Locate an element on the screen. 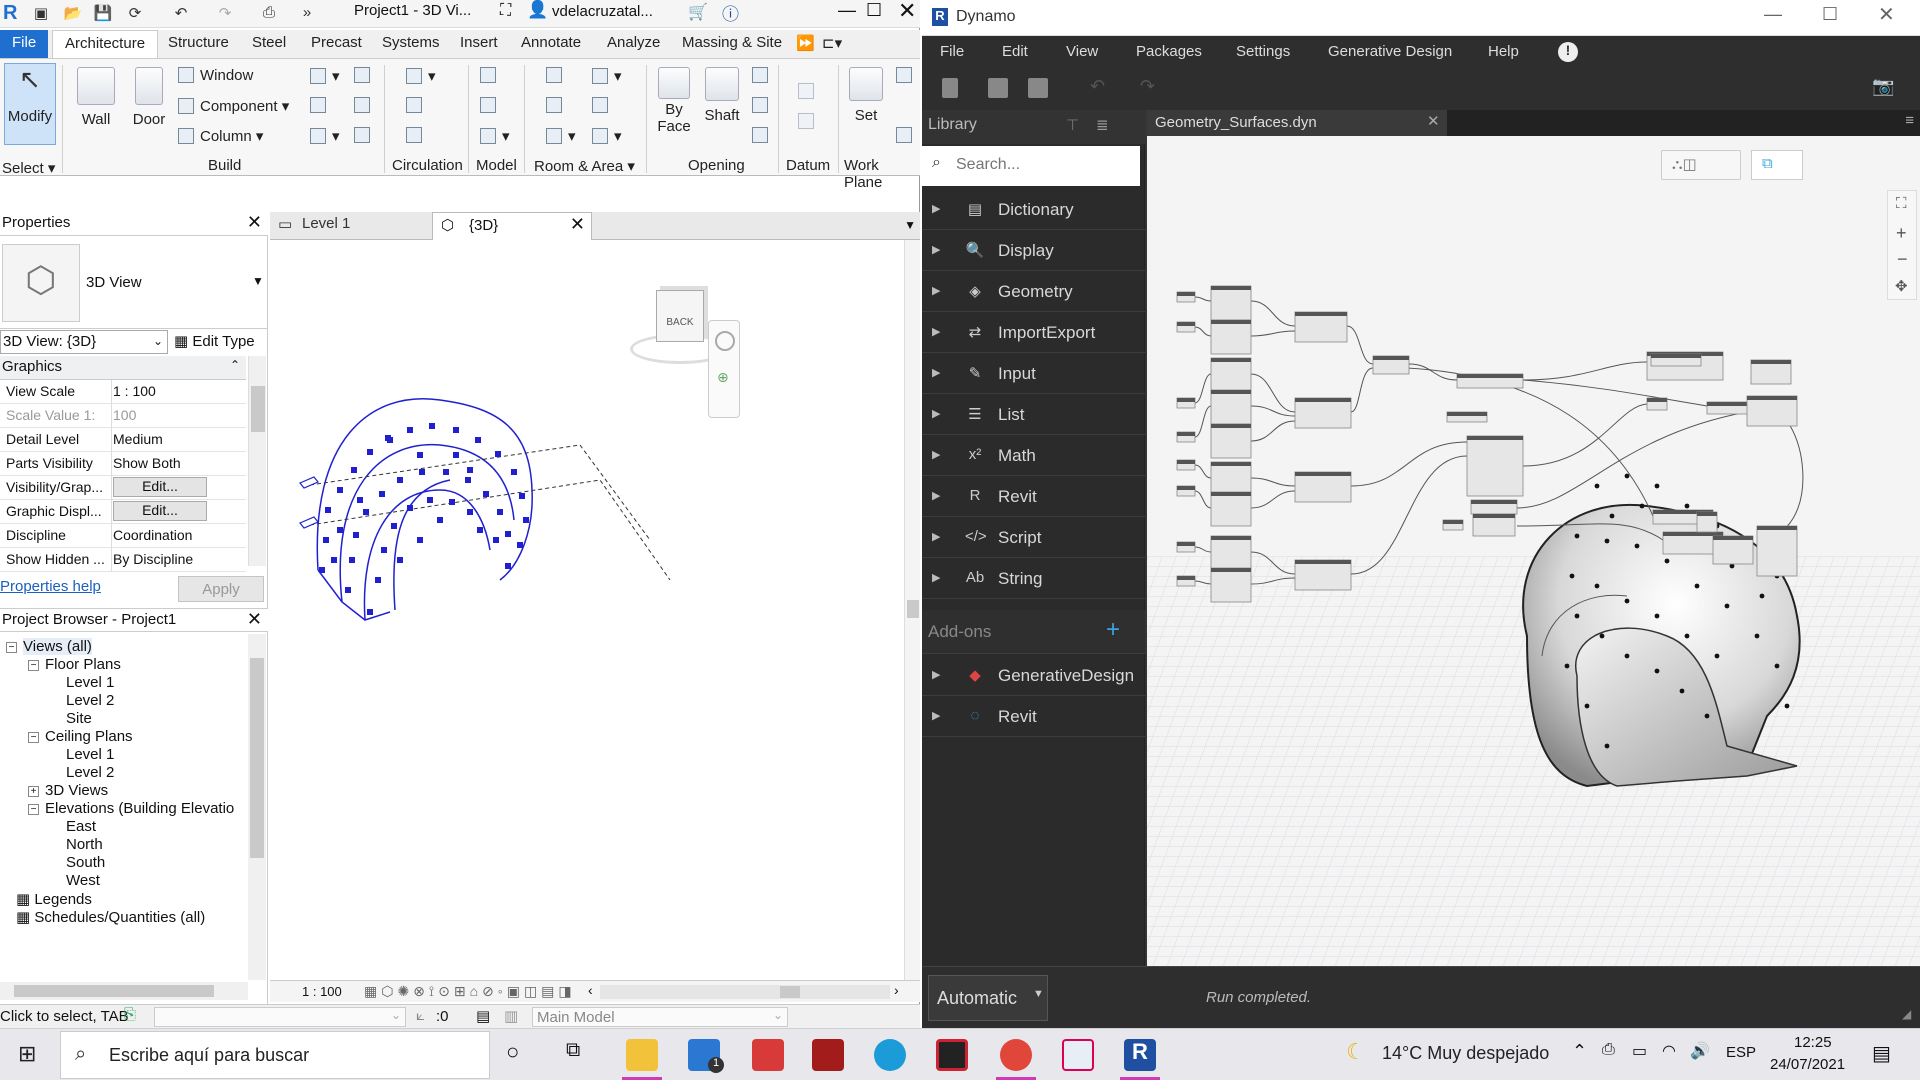  color-scheme-button: ▾ is located at coordinates (607, 136).